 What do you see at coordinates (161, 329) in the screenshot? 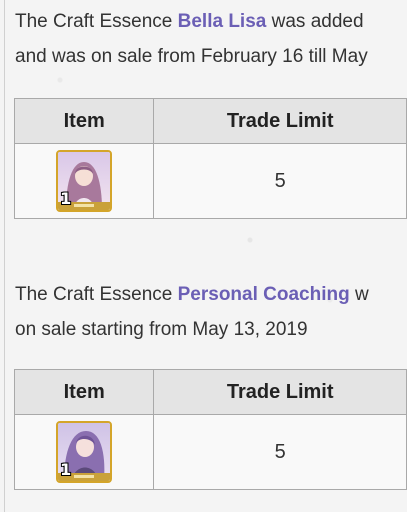
I see `section2-line2: on sale starting from May 13, 2019` at bounding box center [161, 329].